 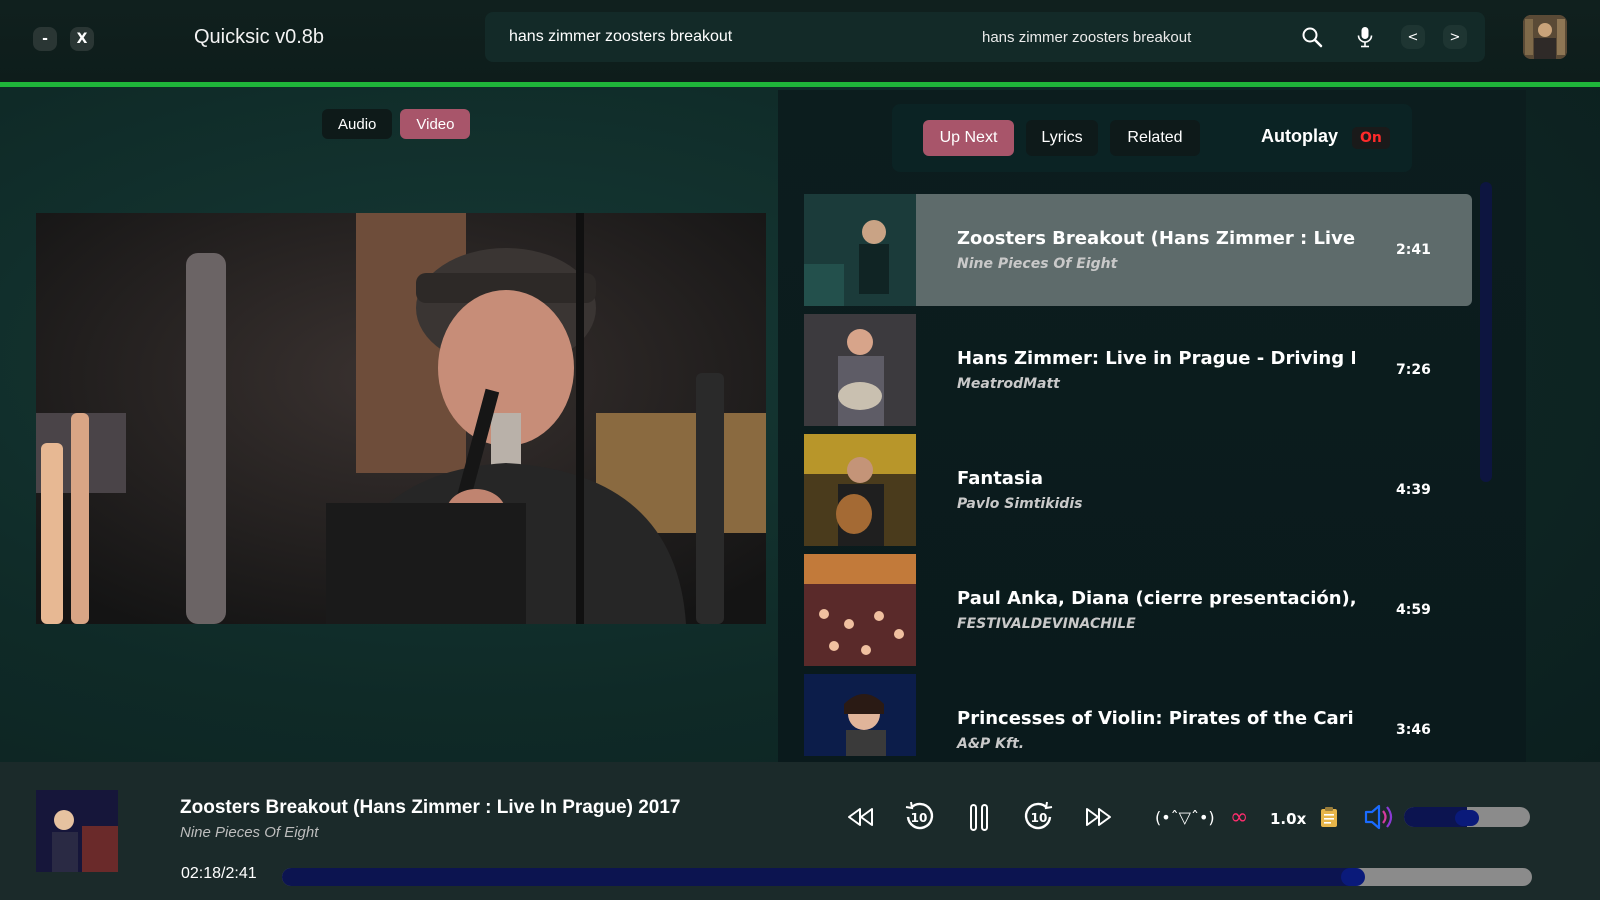 What do you see at coordinates (1000, 478) in the screenshot?
I see `queue-item-title: Fantasia` at bounding box center [1000, 478].